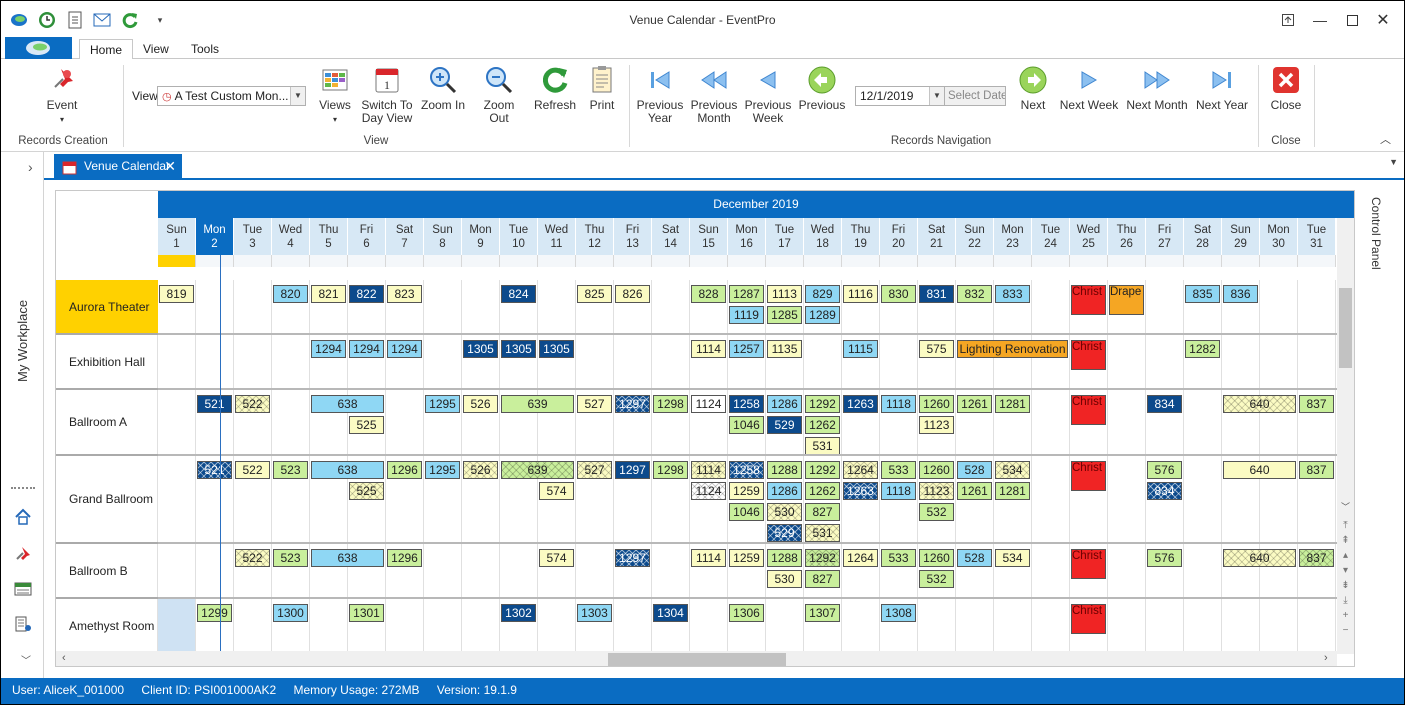 The image size is (1405, 705). What do you see at coordinates (1012, 558) in the screenshot?
I see `booking-block: 534` at bounding box center [1012, 558].